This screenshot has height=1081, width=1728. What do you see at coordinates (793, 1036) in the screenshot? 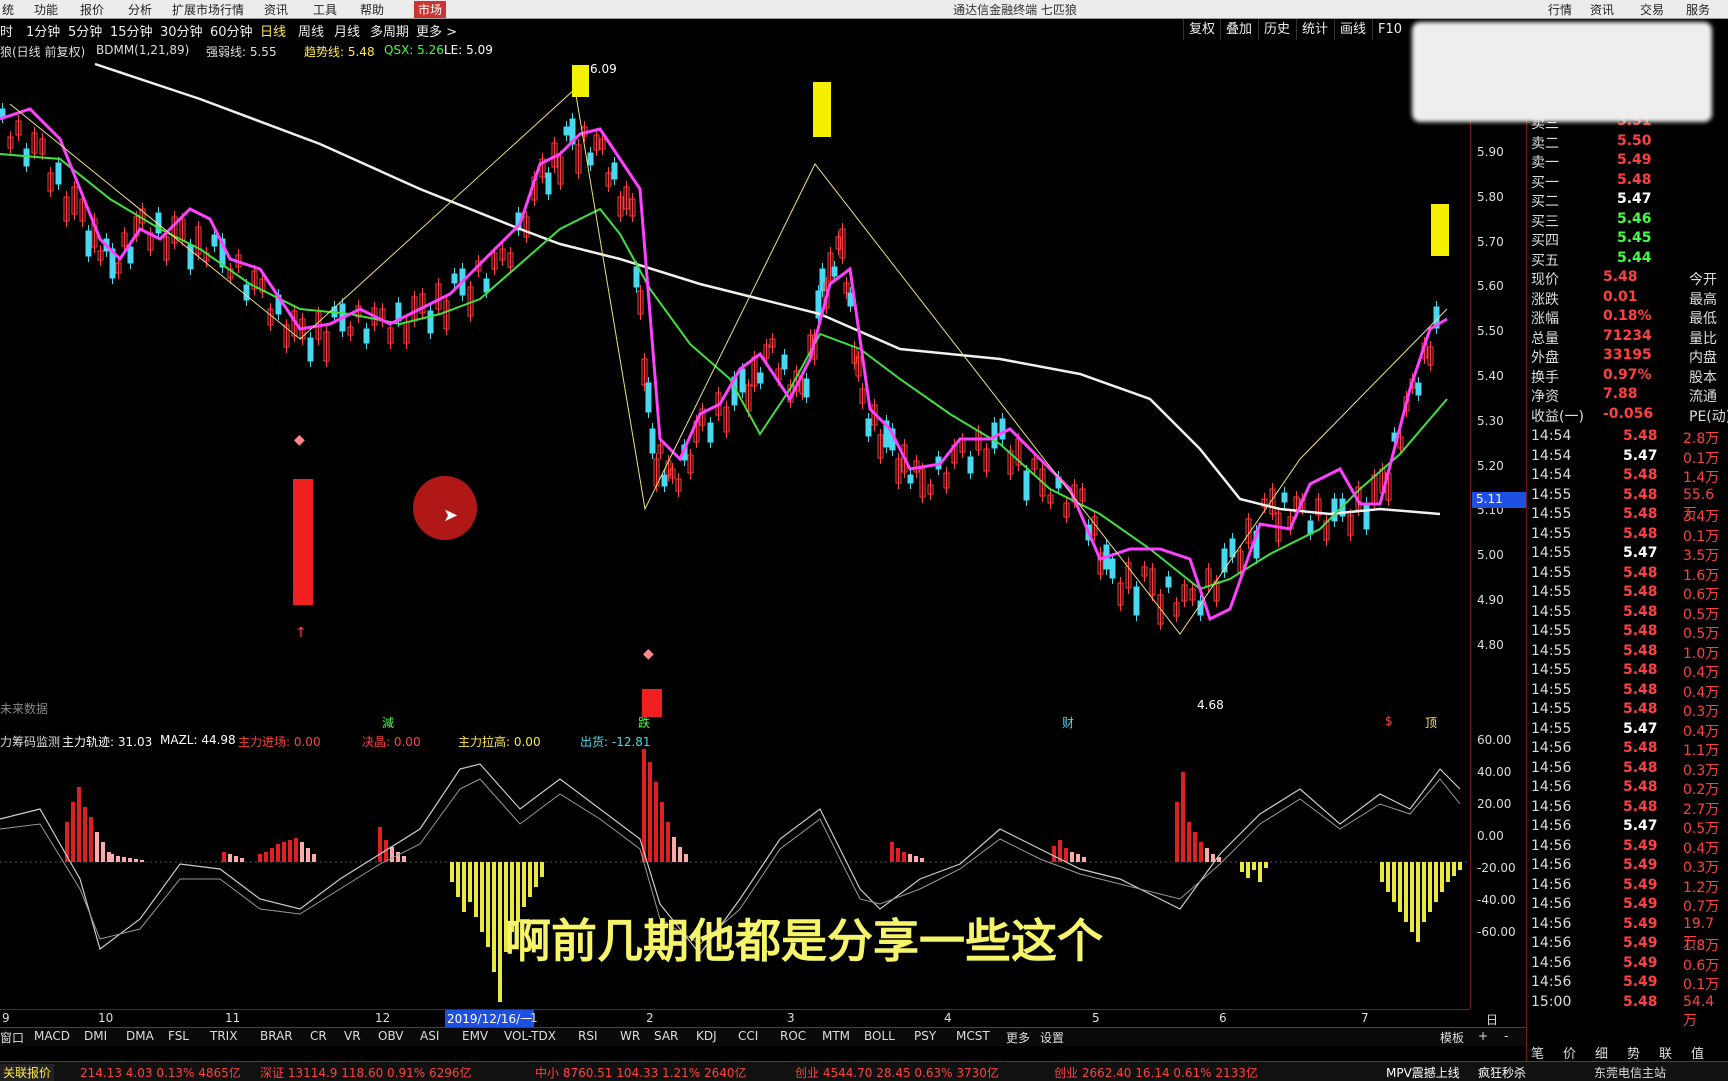
I see `indicator-tab: ROC` at bounding box center [793, 1036].